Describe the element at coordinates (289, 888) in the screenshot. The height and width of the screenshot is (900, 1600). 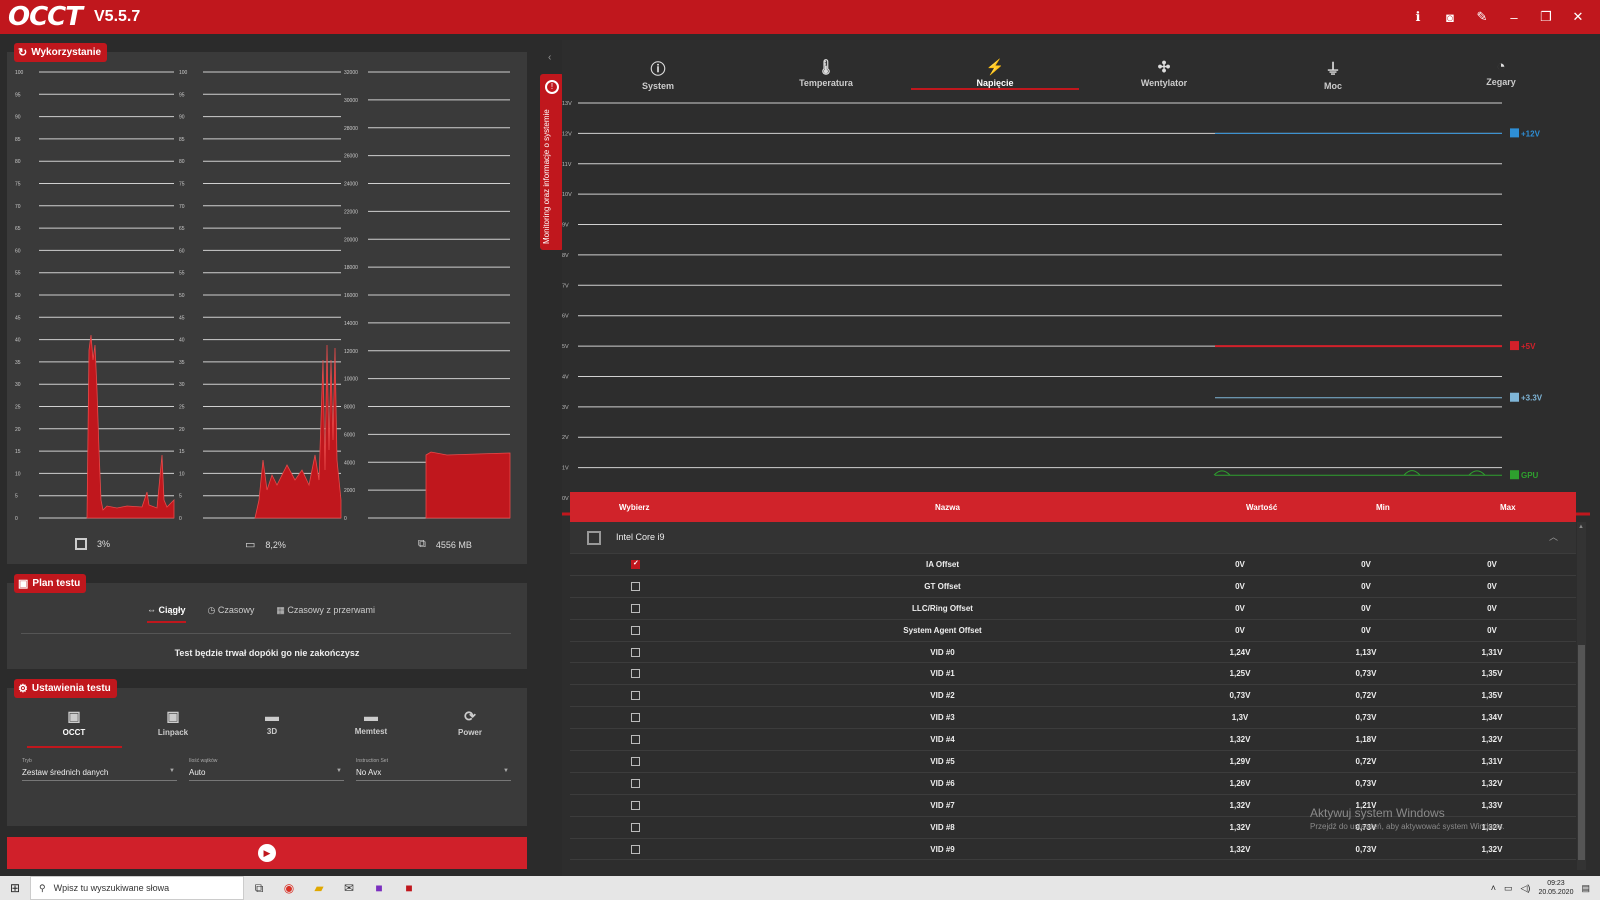
I see `chrome-icon: ◉` at that location.